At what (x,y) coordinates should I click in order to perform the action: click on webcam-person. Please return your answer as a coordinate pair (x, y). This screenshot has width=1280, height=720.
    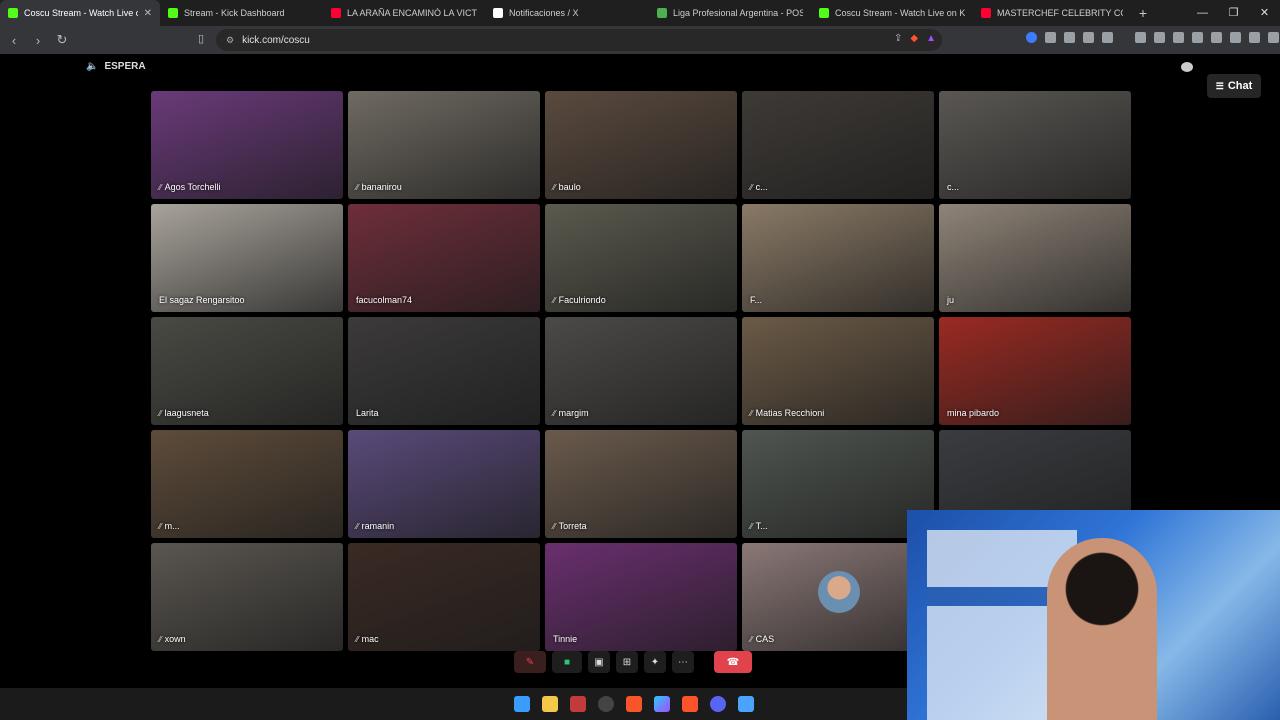
    Looking at the image, I should click on (1102, 629).